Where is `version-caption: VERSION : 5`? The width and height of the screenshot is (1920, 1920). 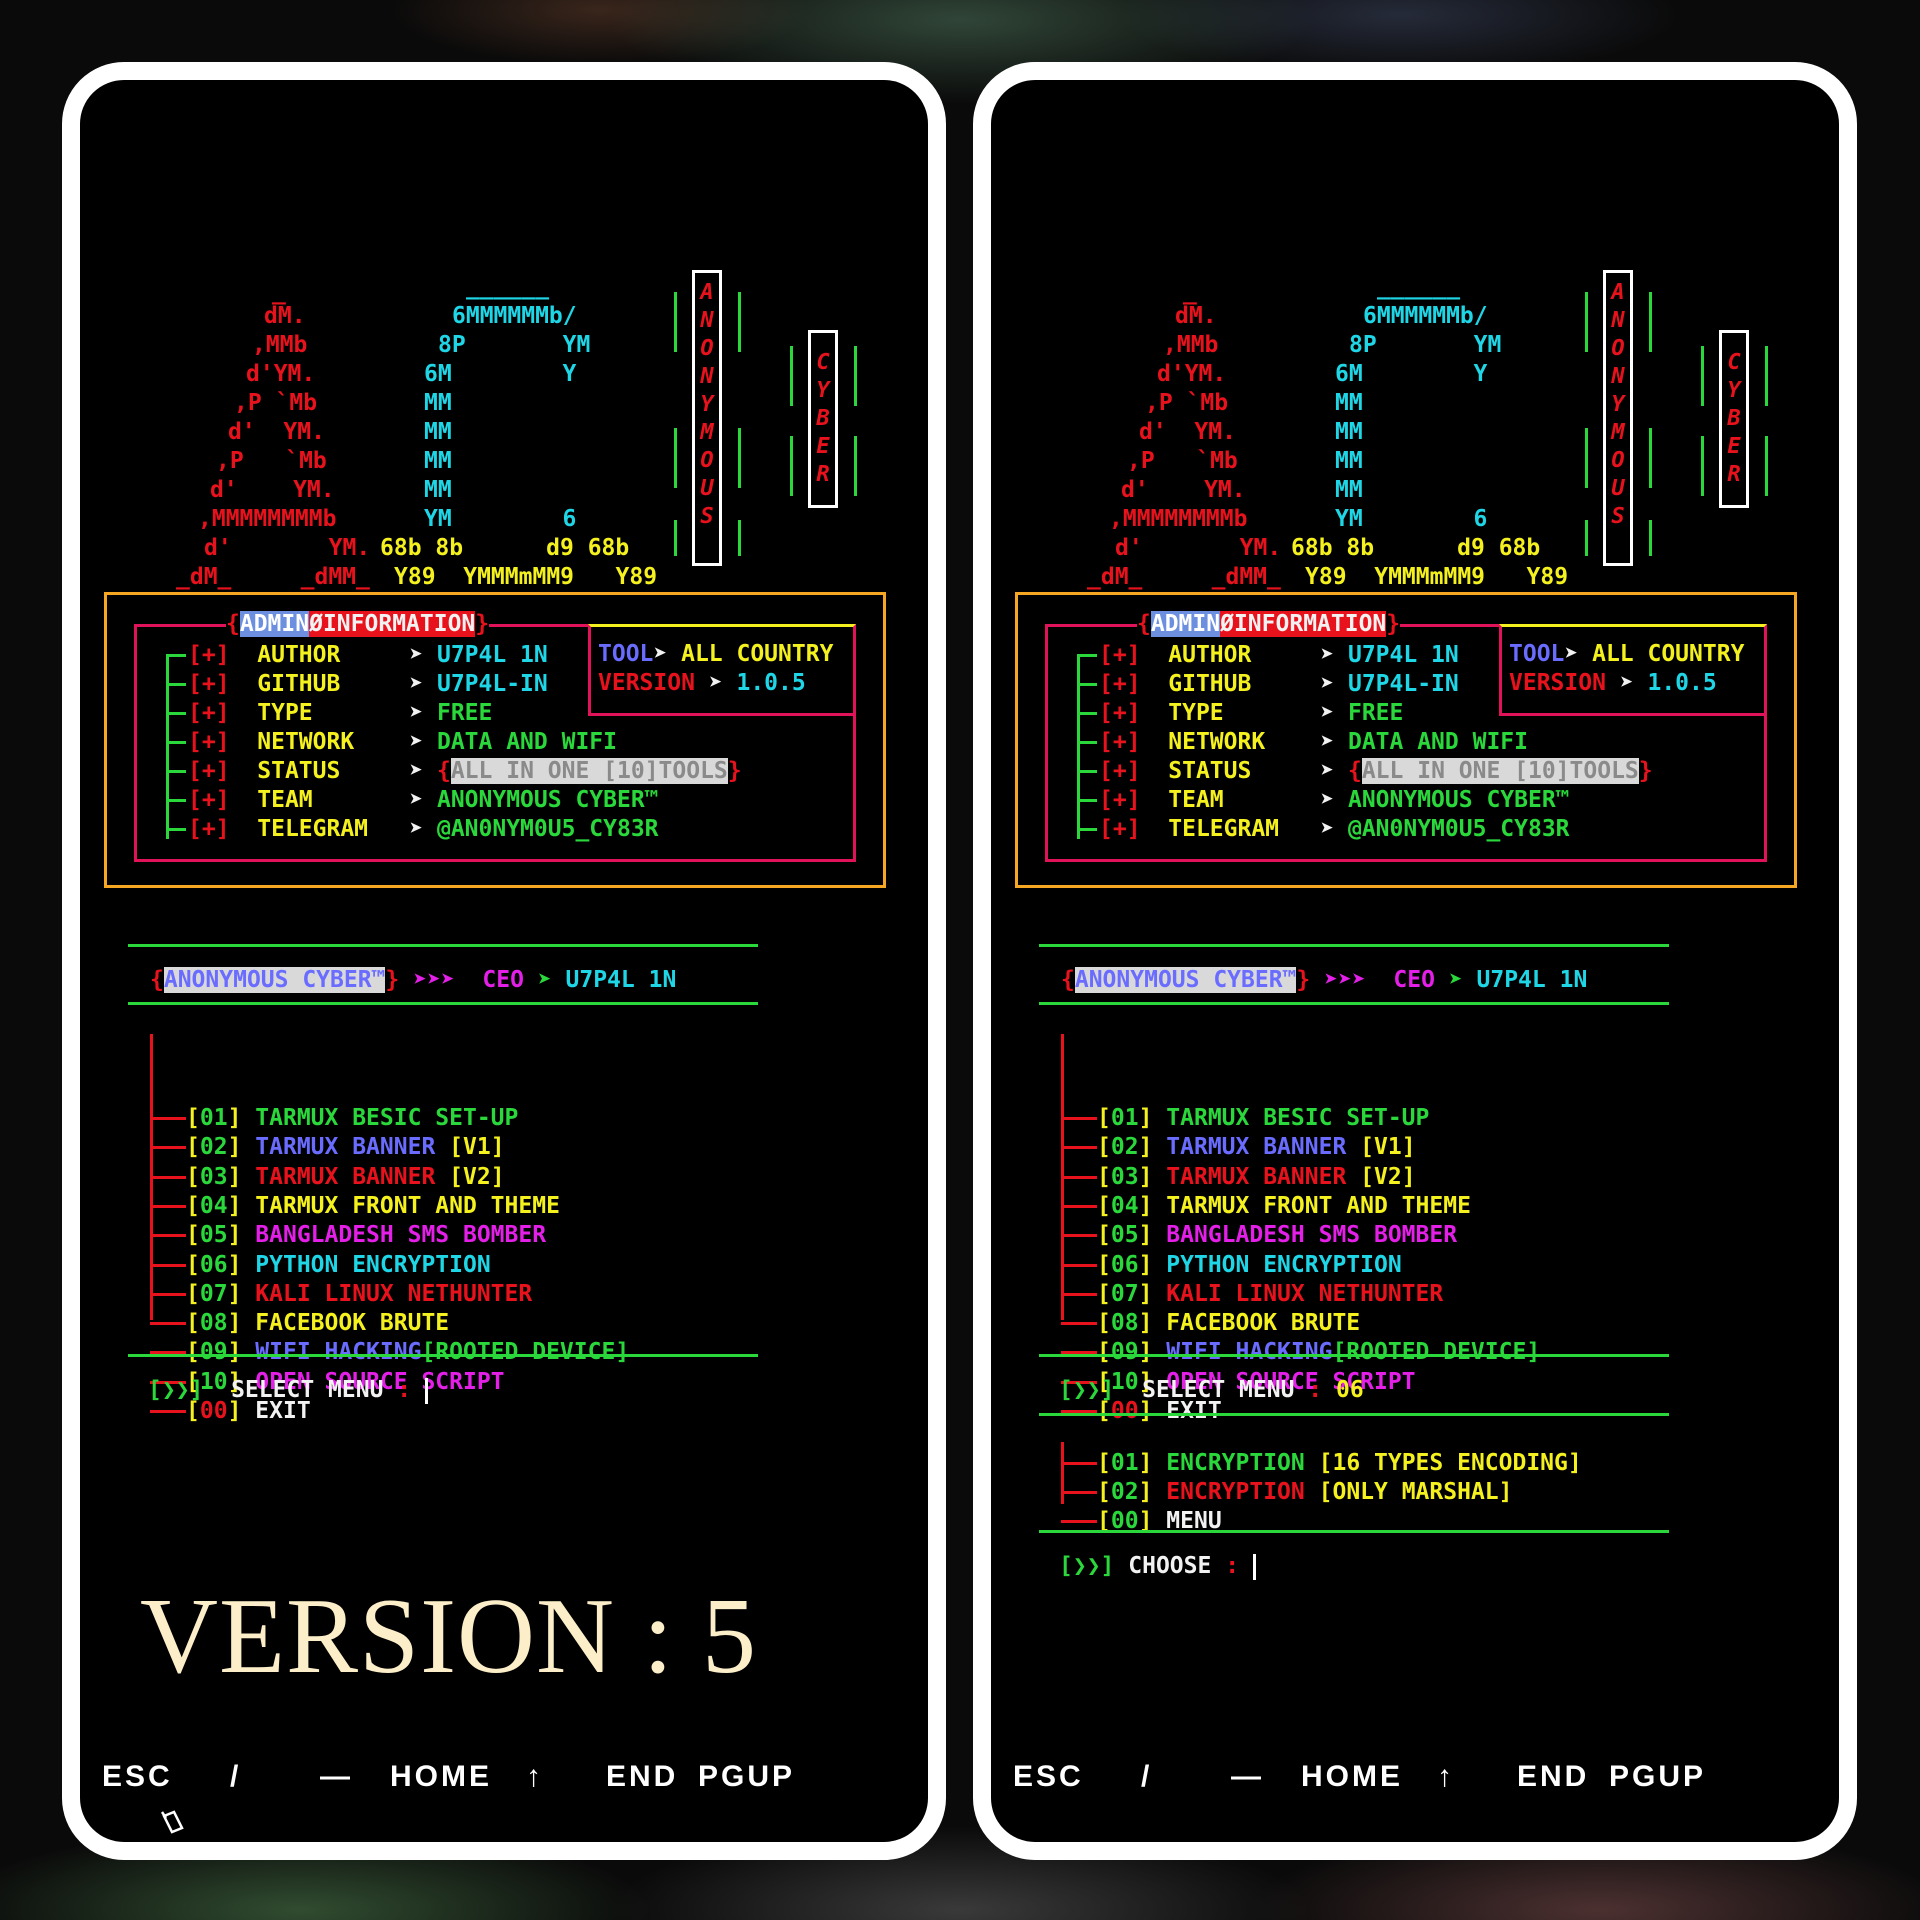 version-caption: VERSION : 5 is located at coordinates (449, 1636).